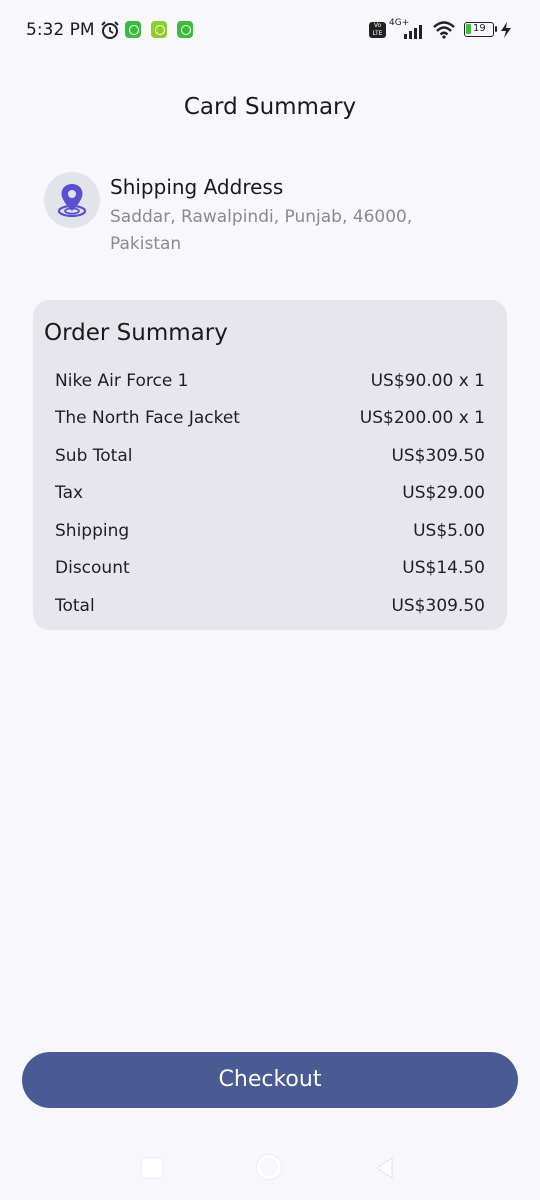 The image size is (540, 1200). What do you see at coordinates (506, 30) in the screenshot?
I see `charging-icon` at bounding box center [506, 30].